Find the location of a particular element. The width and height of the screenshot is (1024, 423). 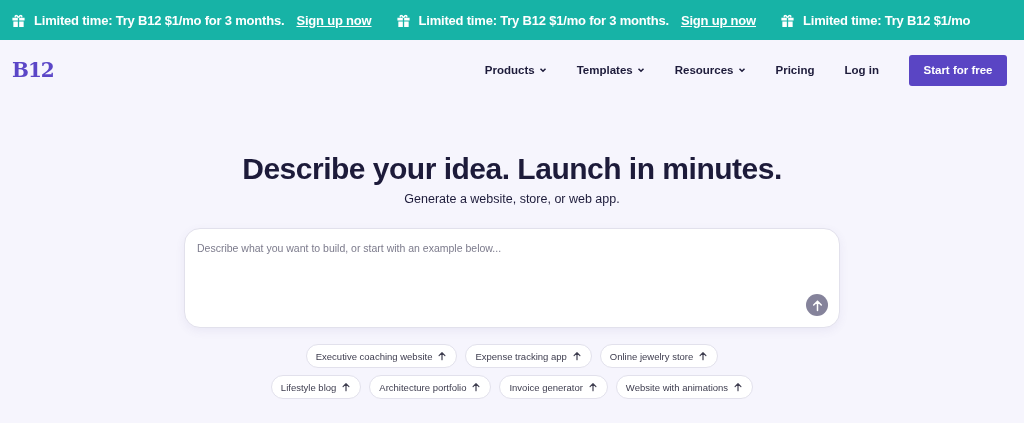

example-chip: Lifestyle blog is located at coordinates (316, 387).